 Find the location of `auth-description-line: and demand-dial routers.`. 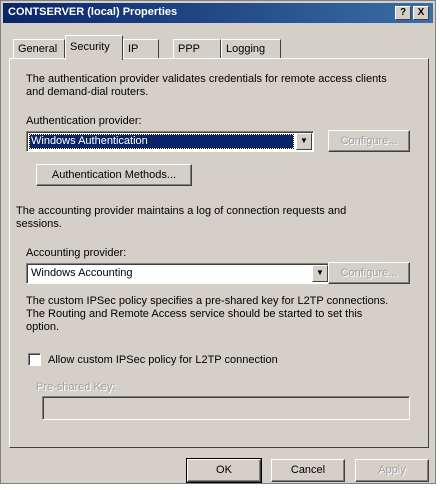

auth-description-line: and demand-dial routers. is located at coordinates (87, 92).